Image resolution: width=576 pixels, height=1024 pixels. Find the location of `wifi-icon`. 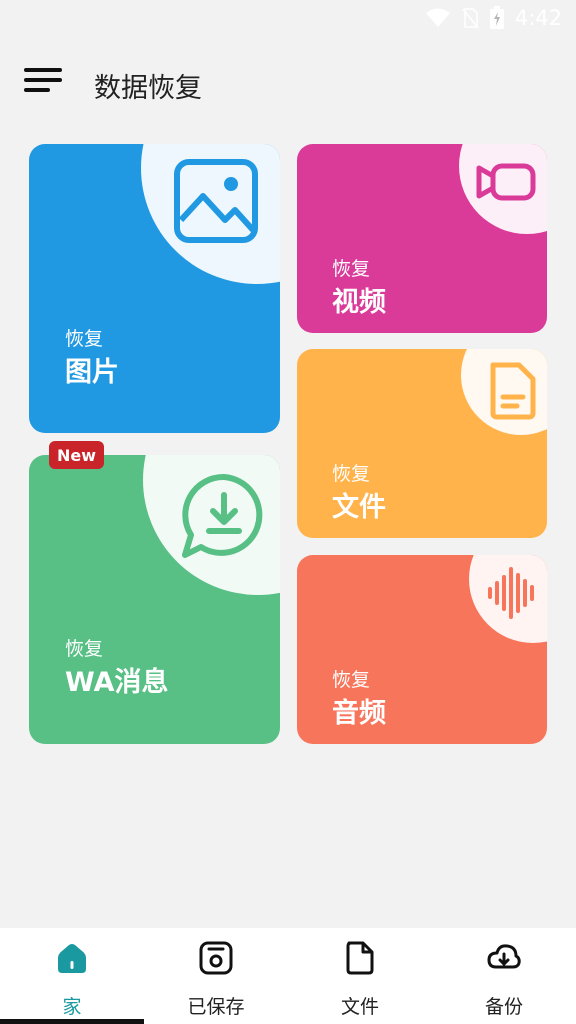

wifi-icon is located at coordinates (437, 17).